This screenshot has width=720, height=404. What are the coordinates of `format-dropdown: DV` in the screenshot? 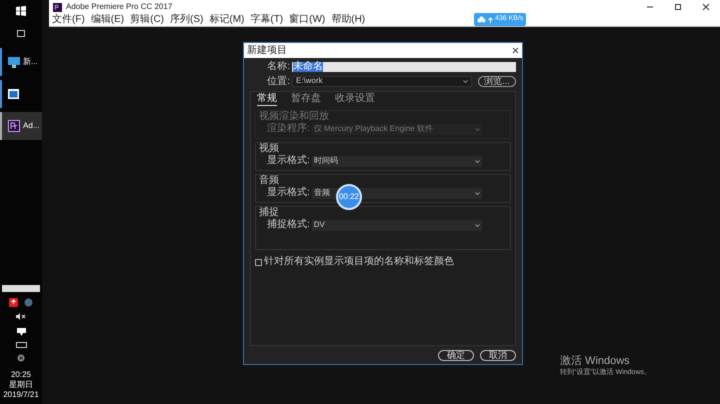 It's located at (397, 225).